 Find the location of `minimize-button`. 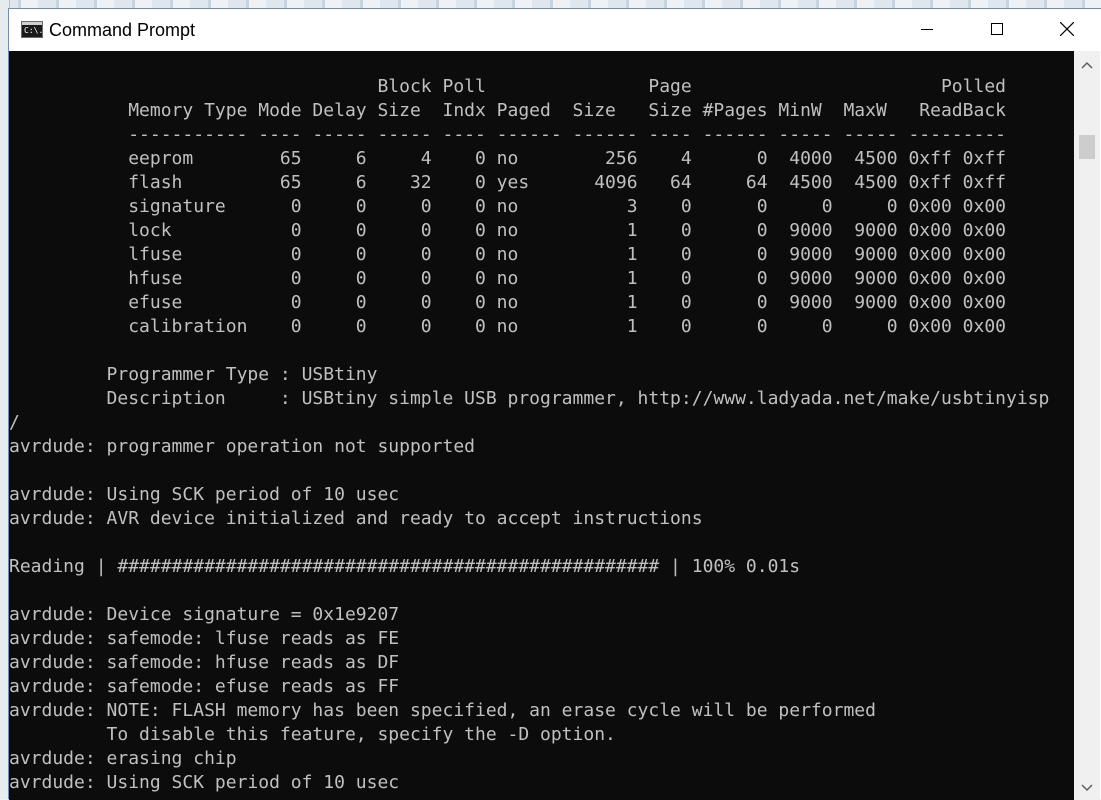

minimize-button is located at coordinates (927, 29).